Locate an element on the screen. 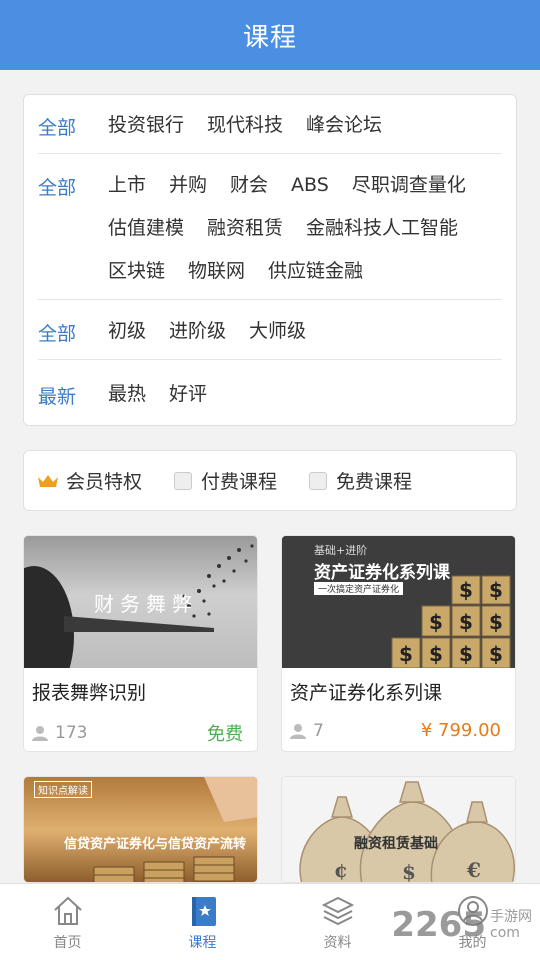 This screenshot has width=540, height=960. course-card: 财务舞弊 报表舞弊识别 173 免费 is located at coordinates (140, 643).